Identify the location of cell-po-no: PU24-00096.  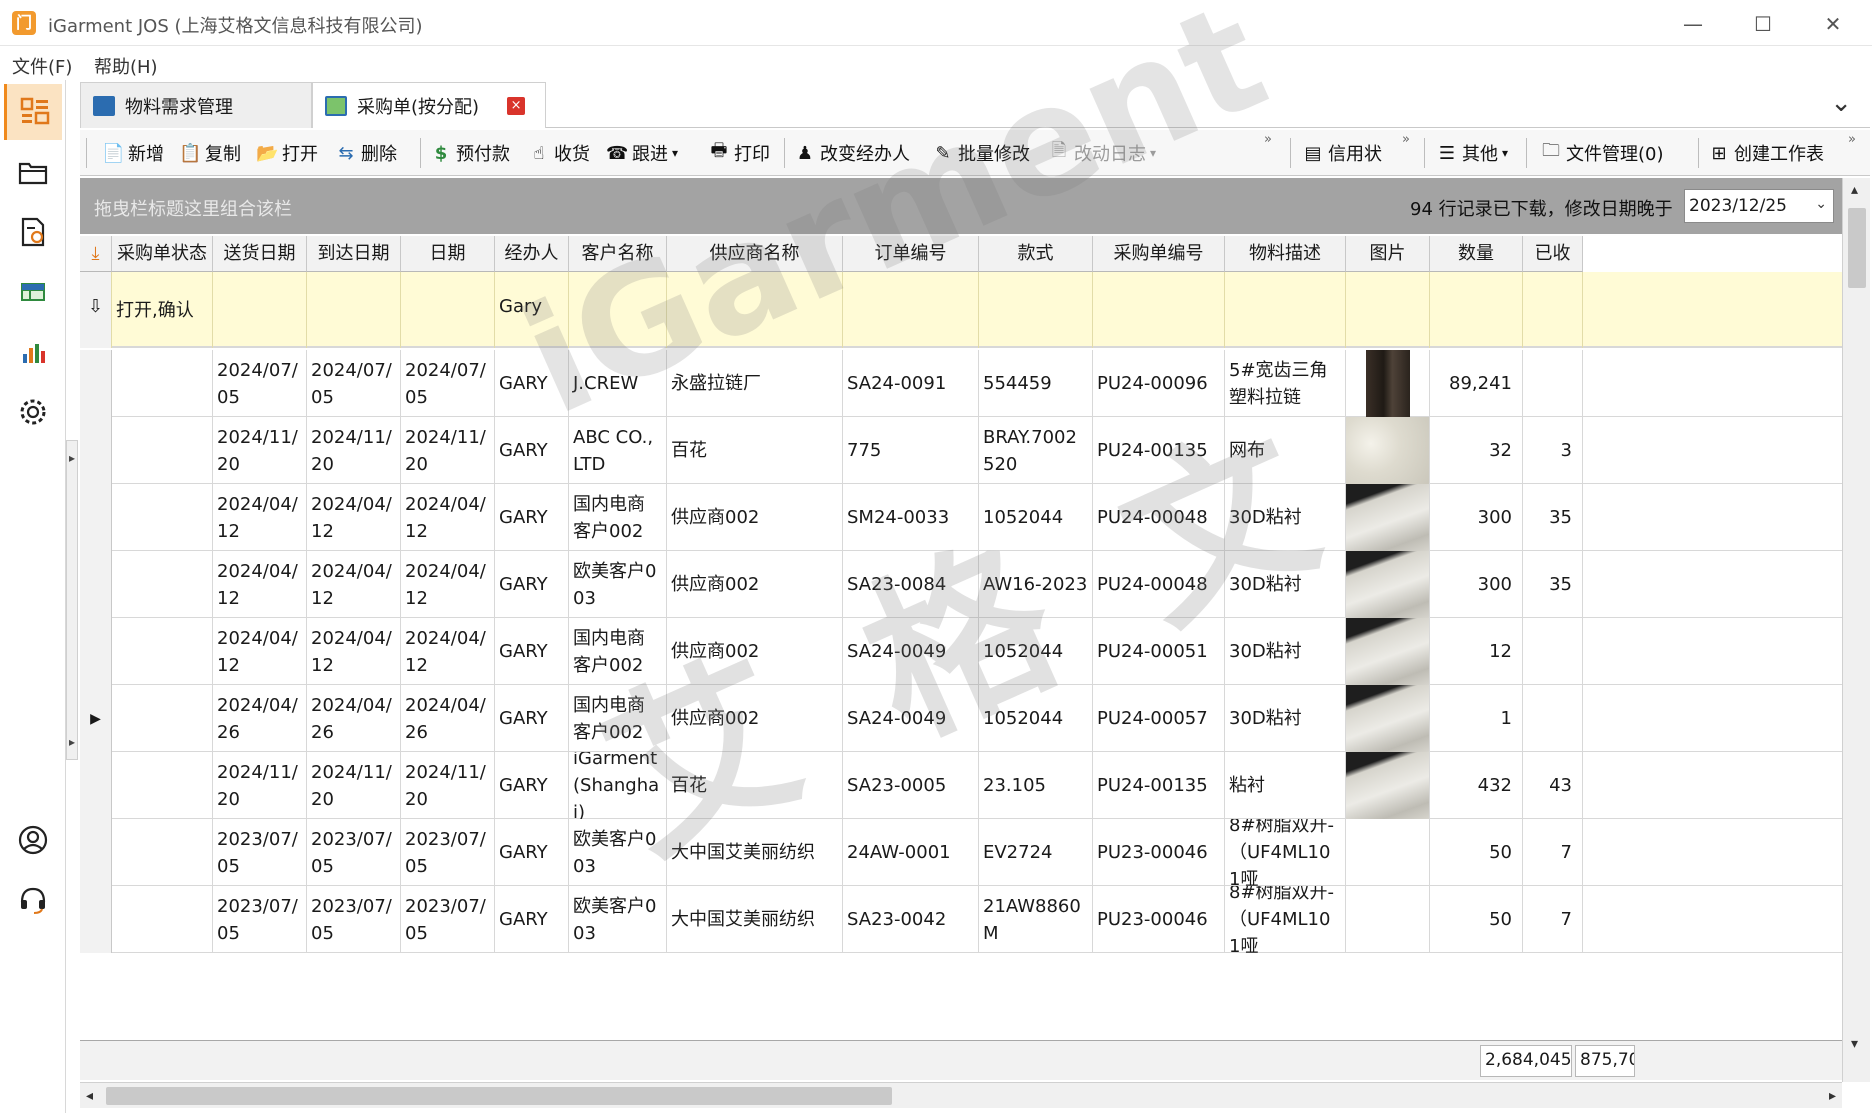
(1159, 383).